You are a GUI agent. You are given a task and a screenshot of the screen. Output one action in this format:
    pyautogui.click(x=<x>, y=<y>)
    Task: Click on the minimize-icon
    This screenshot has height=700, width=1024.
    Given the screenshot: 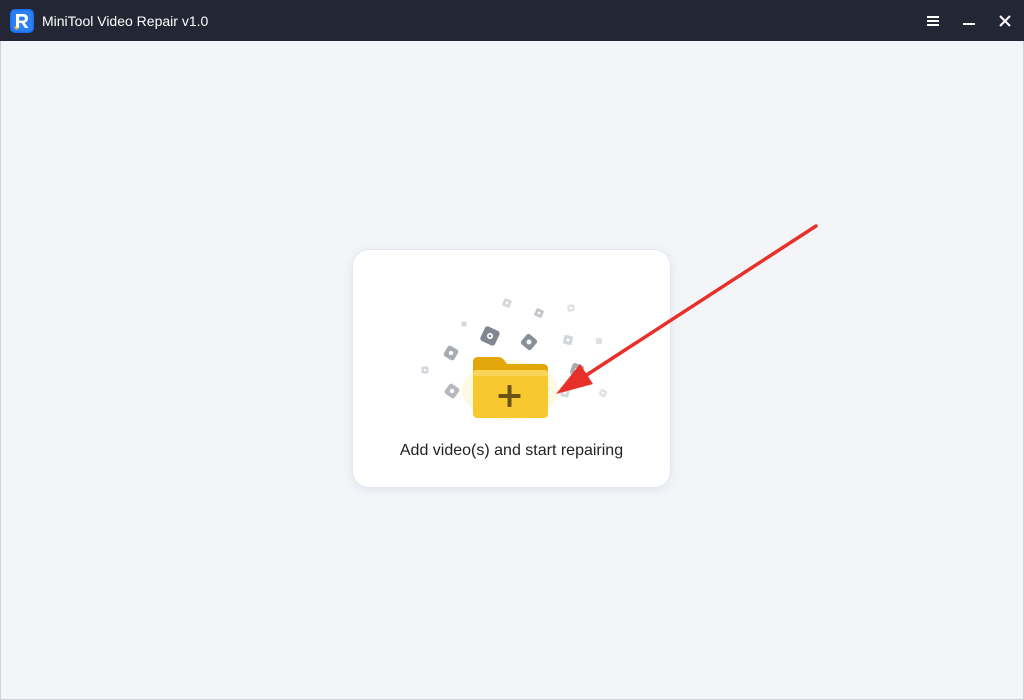 What is the action you would take?
    pyautogui.click(x=969, y=24)
    